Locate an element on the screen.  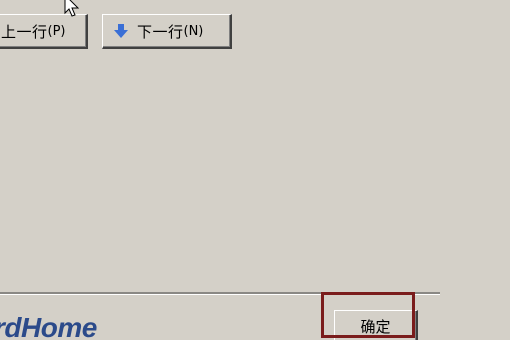
ok-button-label: 确定 is located at coordinates (375, 327).